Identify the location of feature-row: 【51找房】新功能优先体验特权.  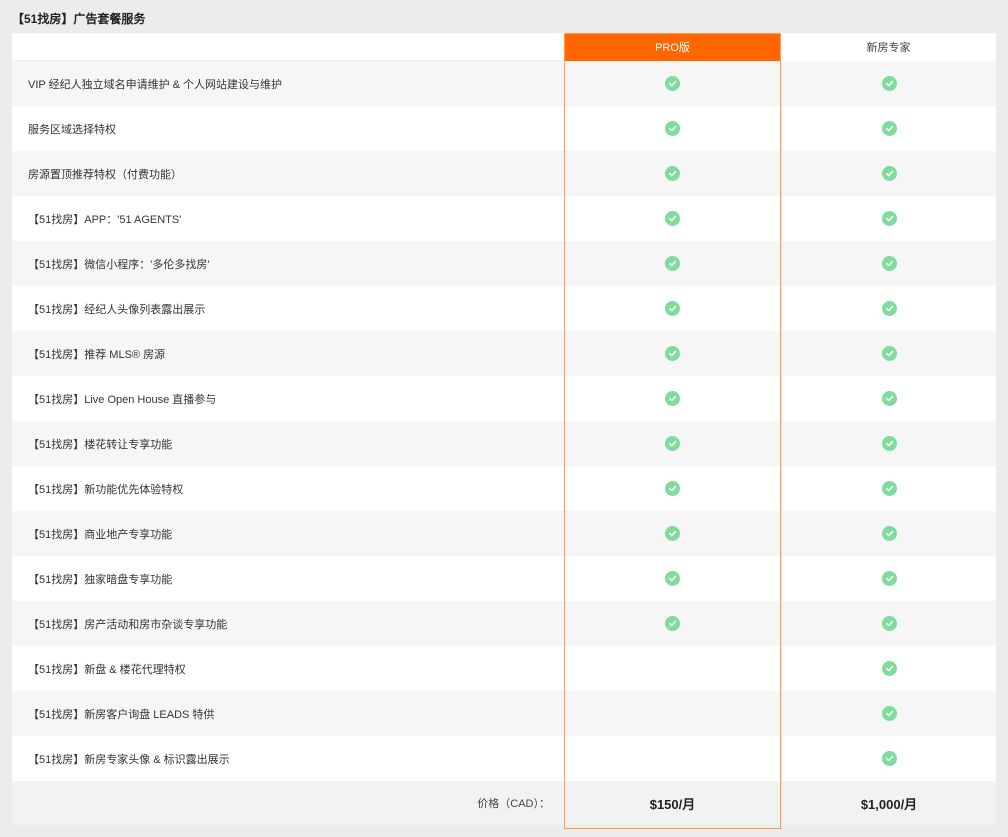
(504, 488).